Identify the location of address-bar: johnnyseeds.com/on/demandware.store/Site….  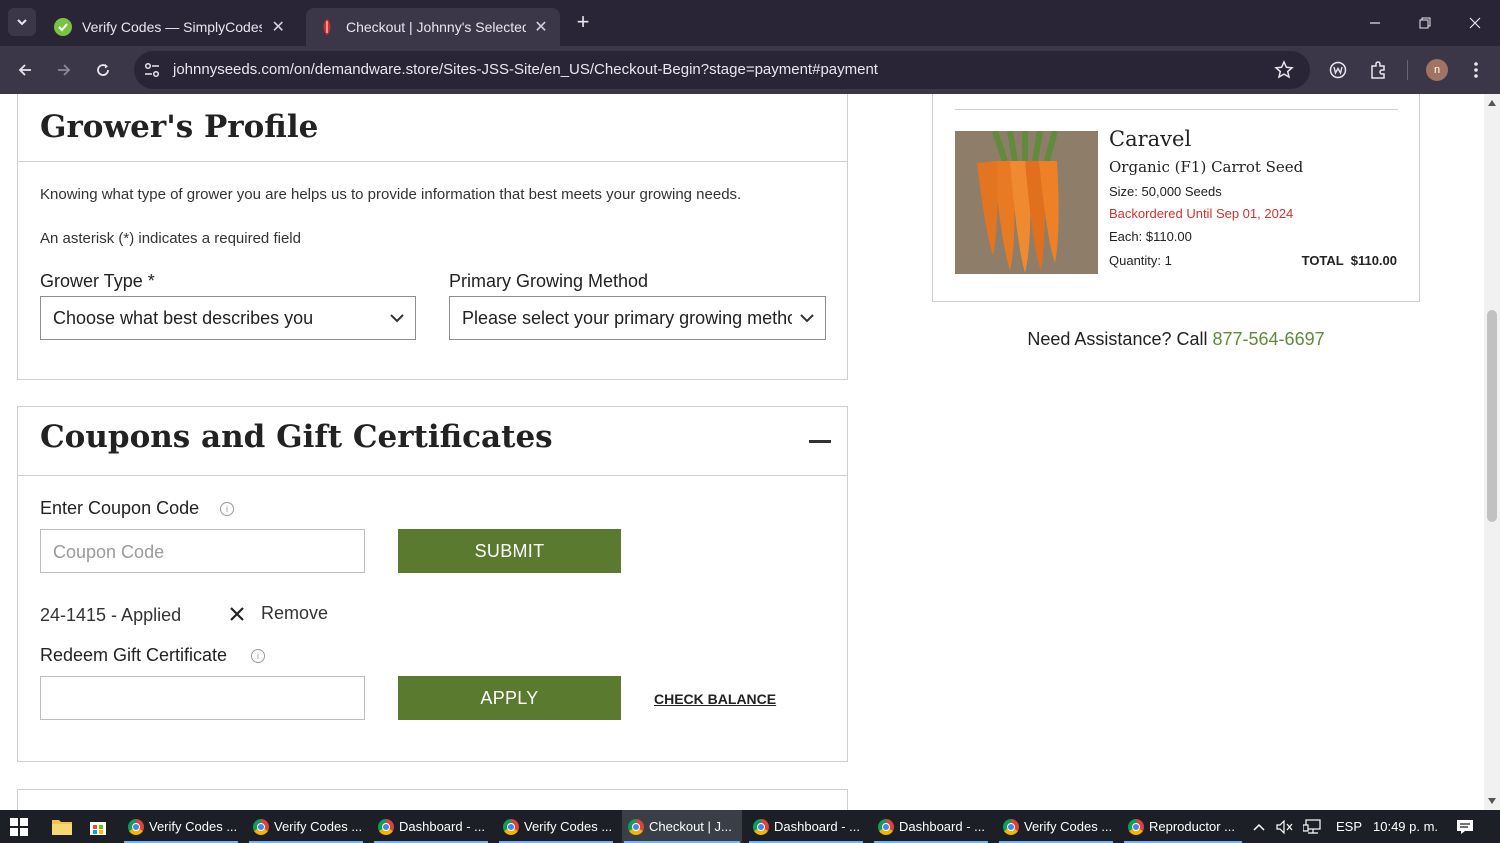
(722, 70).